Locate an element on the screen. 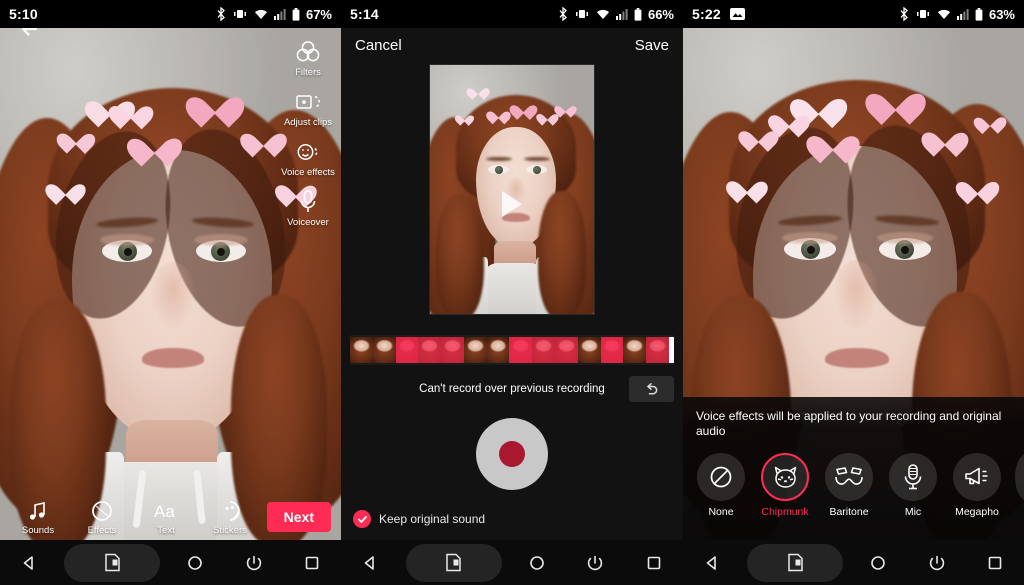  vibrate-icon is located at coordinates (581, 14).